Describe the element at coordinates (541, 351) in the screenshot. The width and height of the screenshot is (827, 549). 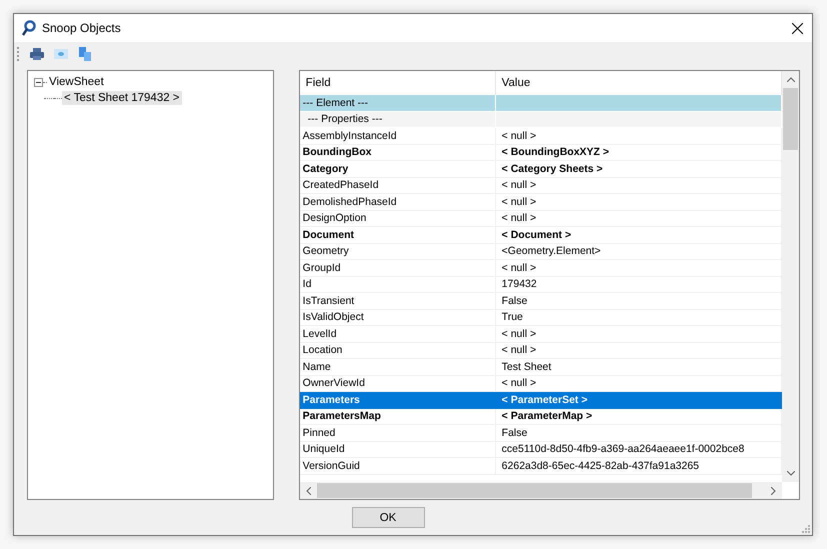
I see `table-row: Location < null >` at that location.